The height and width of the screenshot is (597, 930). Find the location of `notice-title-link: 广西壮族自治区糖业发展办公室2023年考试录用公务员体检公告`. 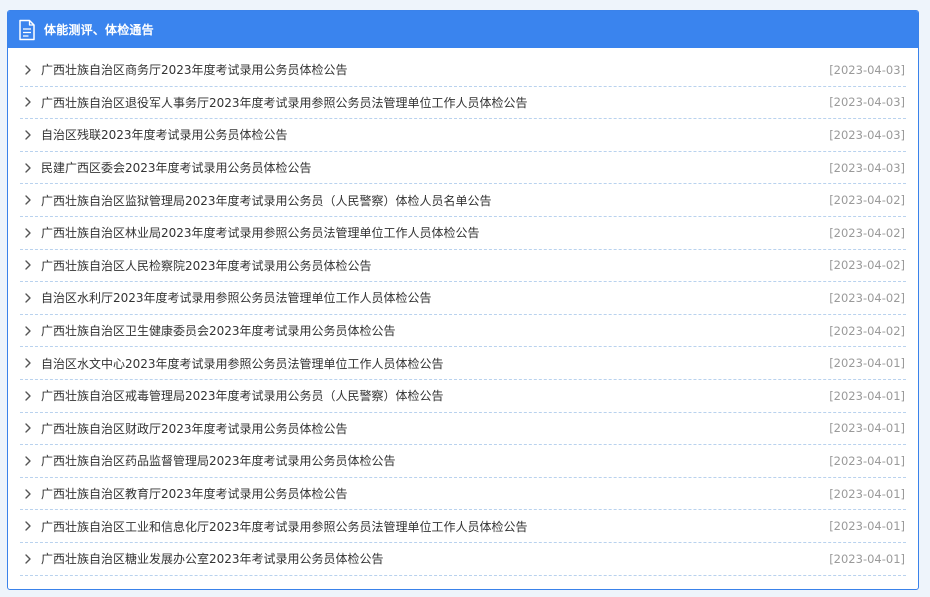

notice-title-link: 广西壮族自治区糖业发展办公室2023年考试录用公务员体检公告 is located at coordinates (435, 558).